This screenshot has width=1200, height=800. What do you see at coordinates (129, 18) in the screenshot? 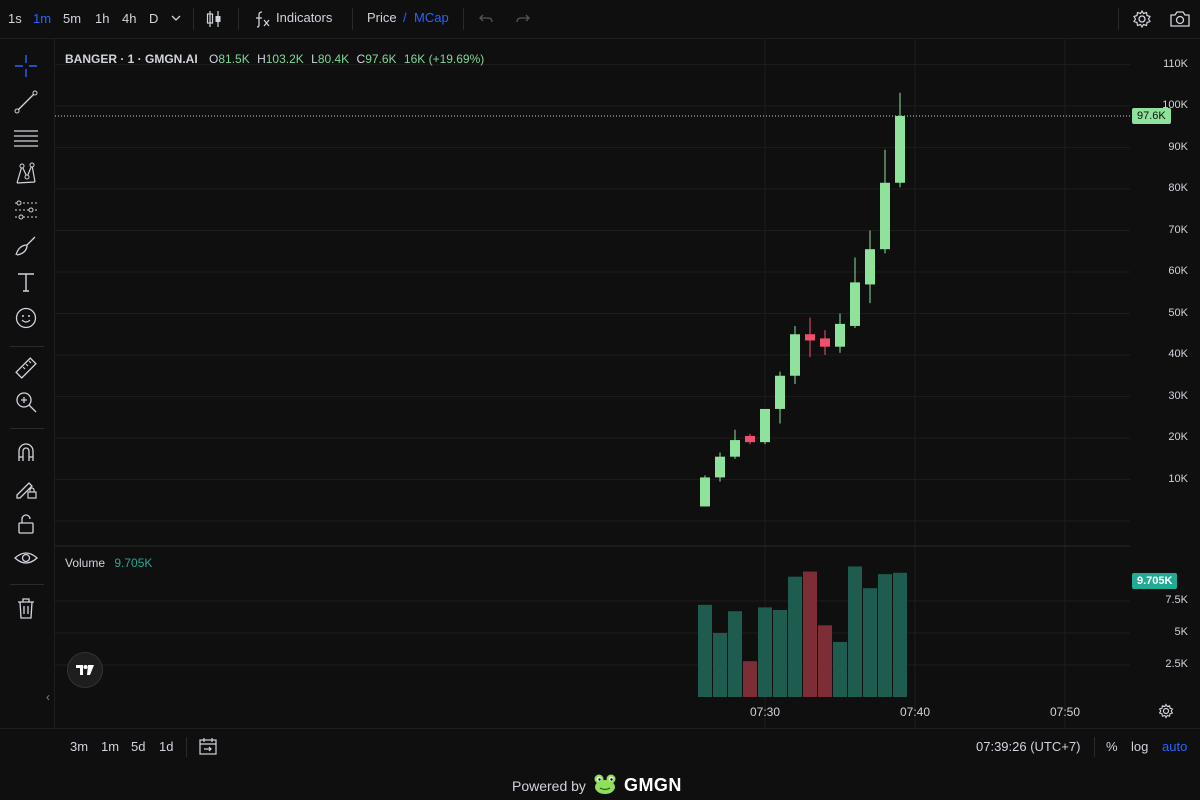
I see `timeframe-4h: 4h` at bounding box center [129, 18].